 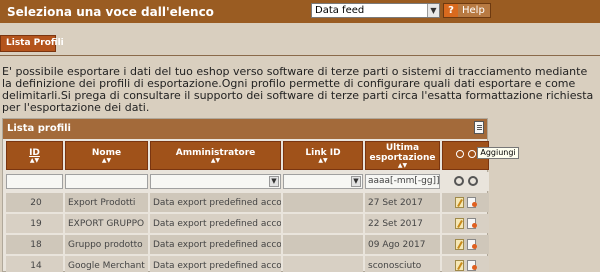 I want to click on column-header-id: ID ▲▼, so click(x=34, y=155).